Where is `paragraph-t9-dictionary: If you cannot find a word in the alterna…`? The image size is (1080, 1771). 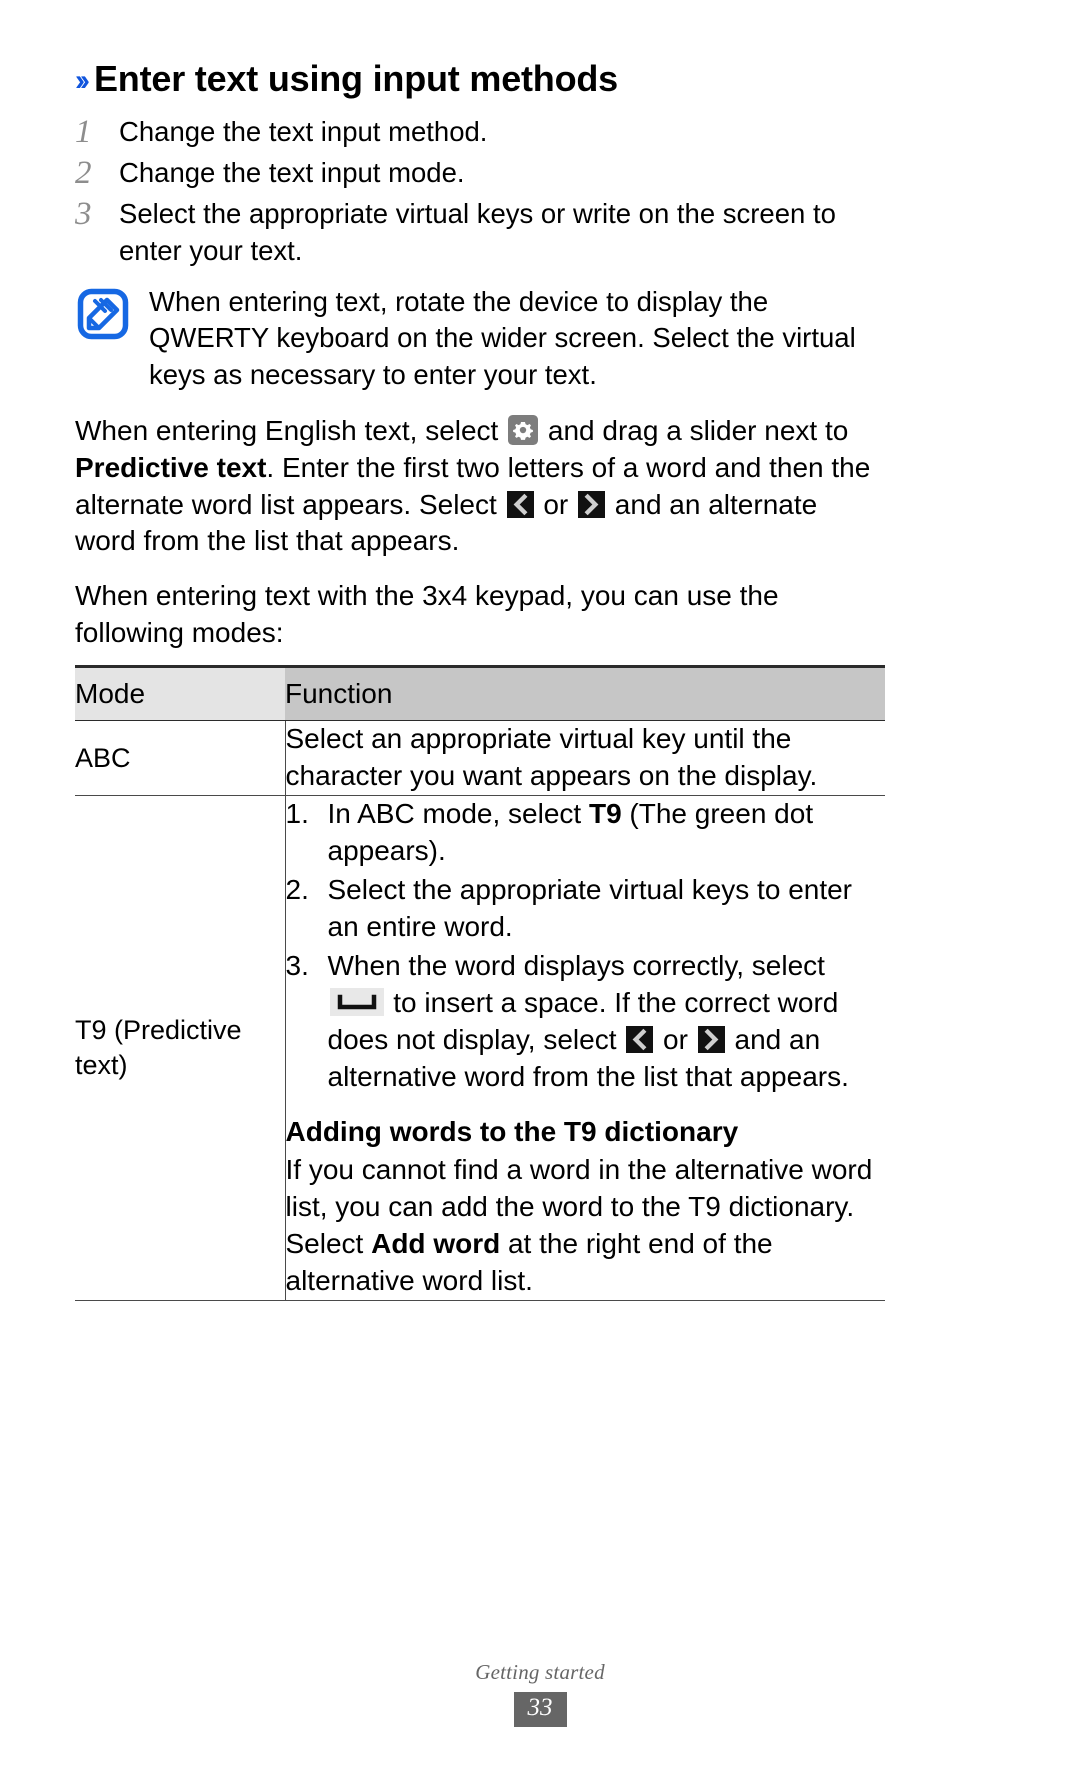
paragraph-t9-dictionary: If you cannot find a word in the alterna… is located at coordinates (586, 1226).